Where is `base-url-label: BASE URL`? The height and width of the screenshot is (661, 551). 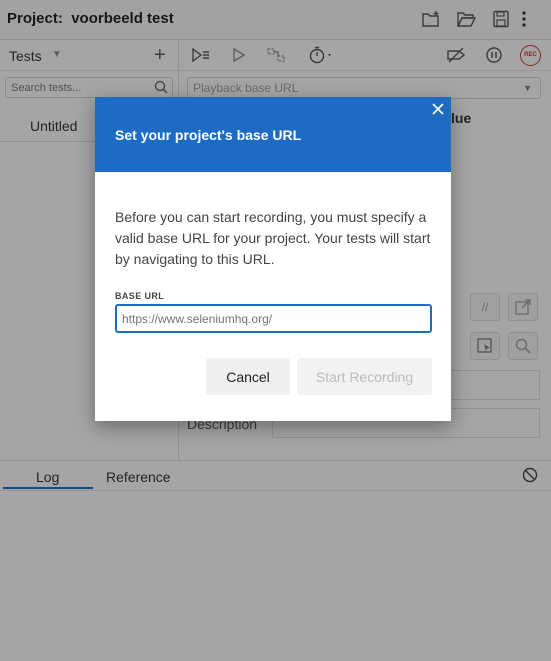
base-url-label: BASE URL is located at coordinates (140, 296).